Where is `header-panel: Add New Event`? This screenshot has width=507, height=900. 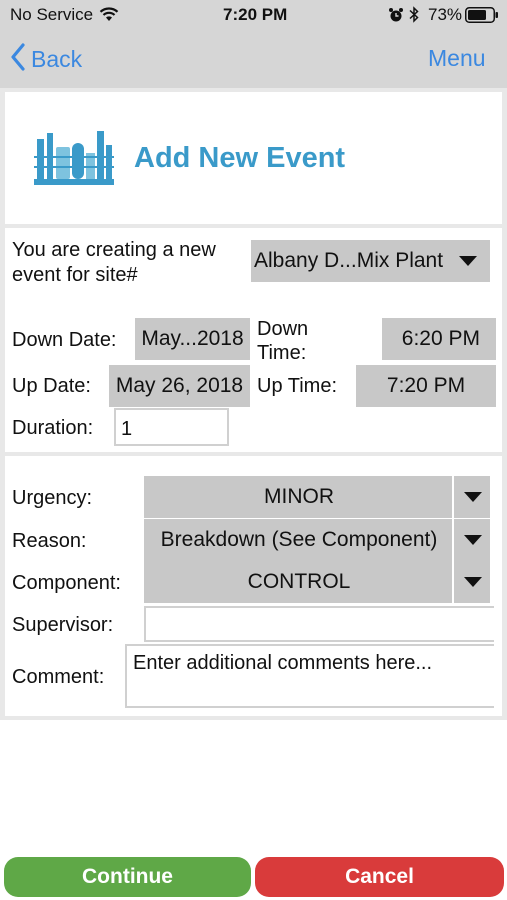
header-panel: Add New Event is located at coordinates (253, 158).